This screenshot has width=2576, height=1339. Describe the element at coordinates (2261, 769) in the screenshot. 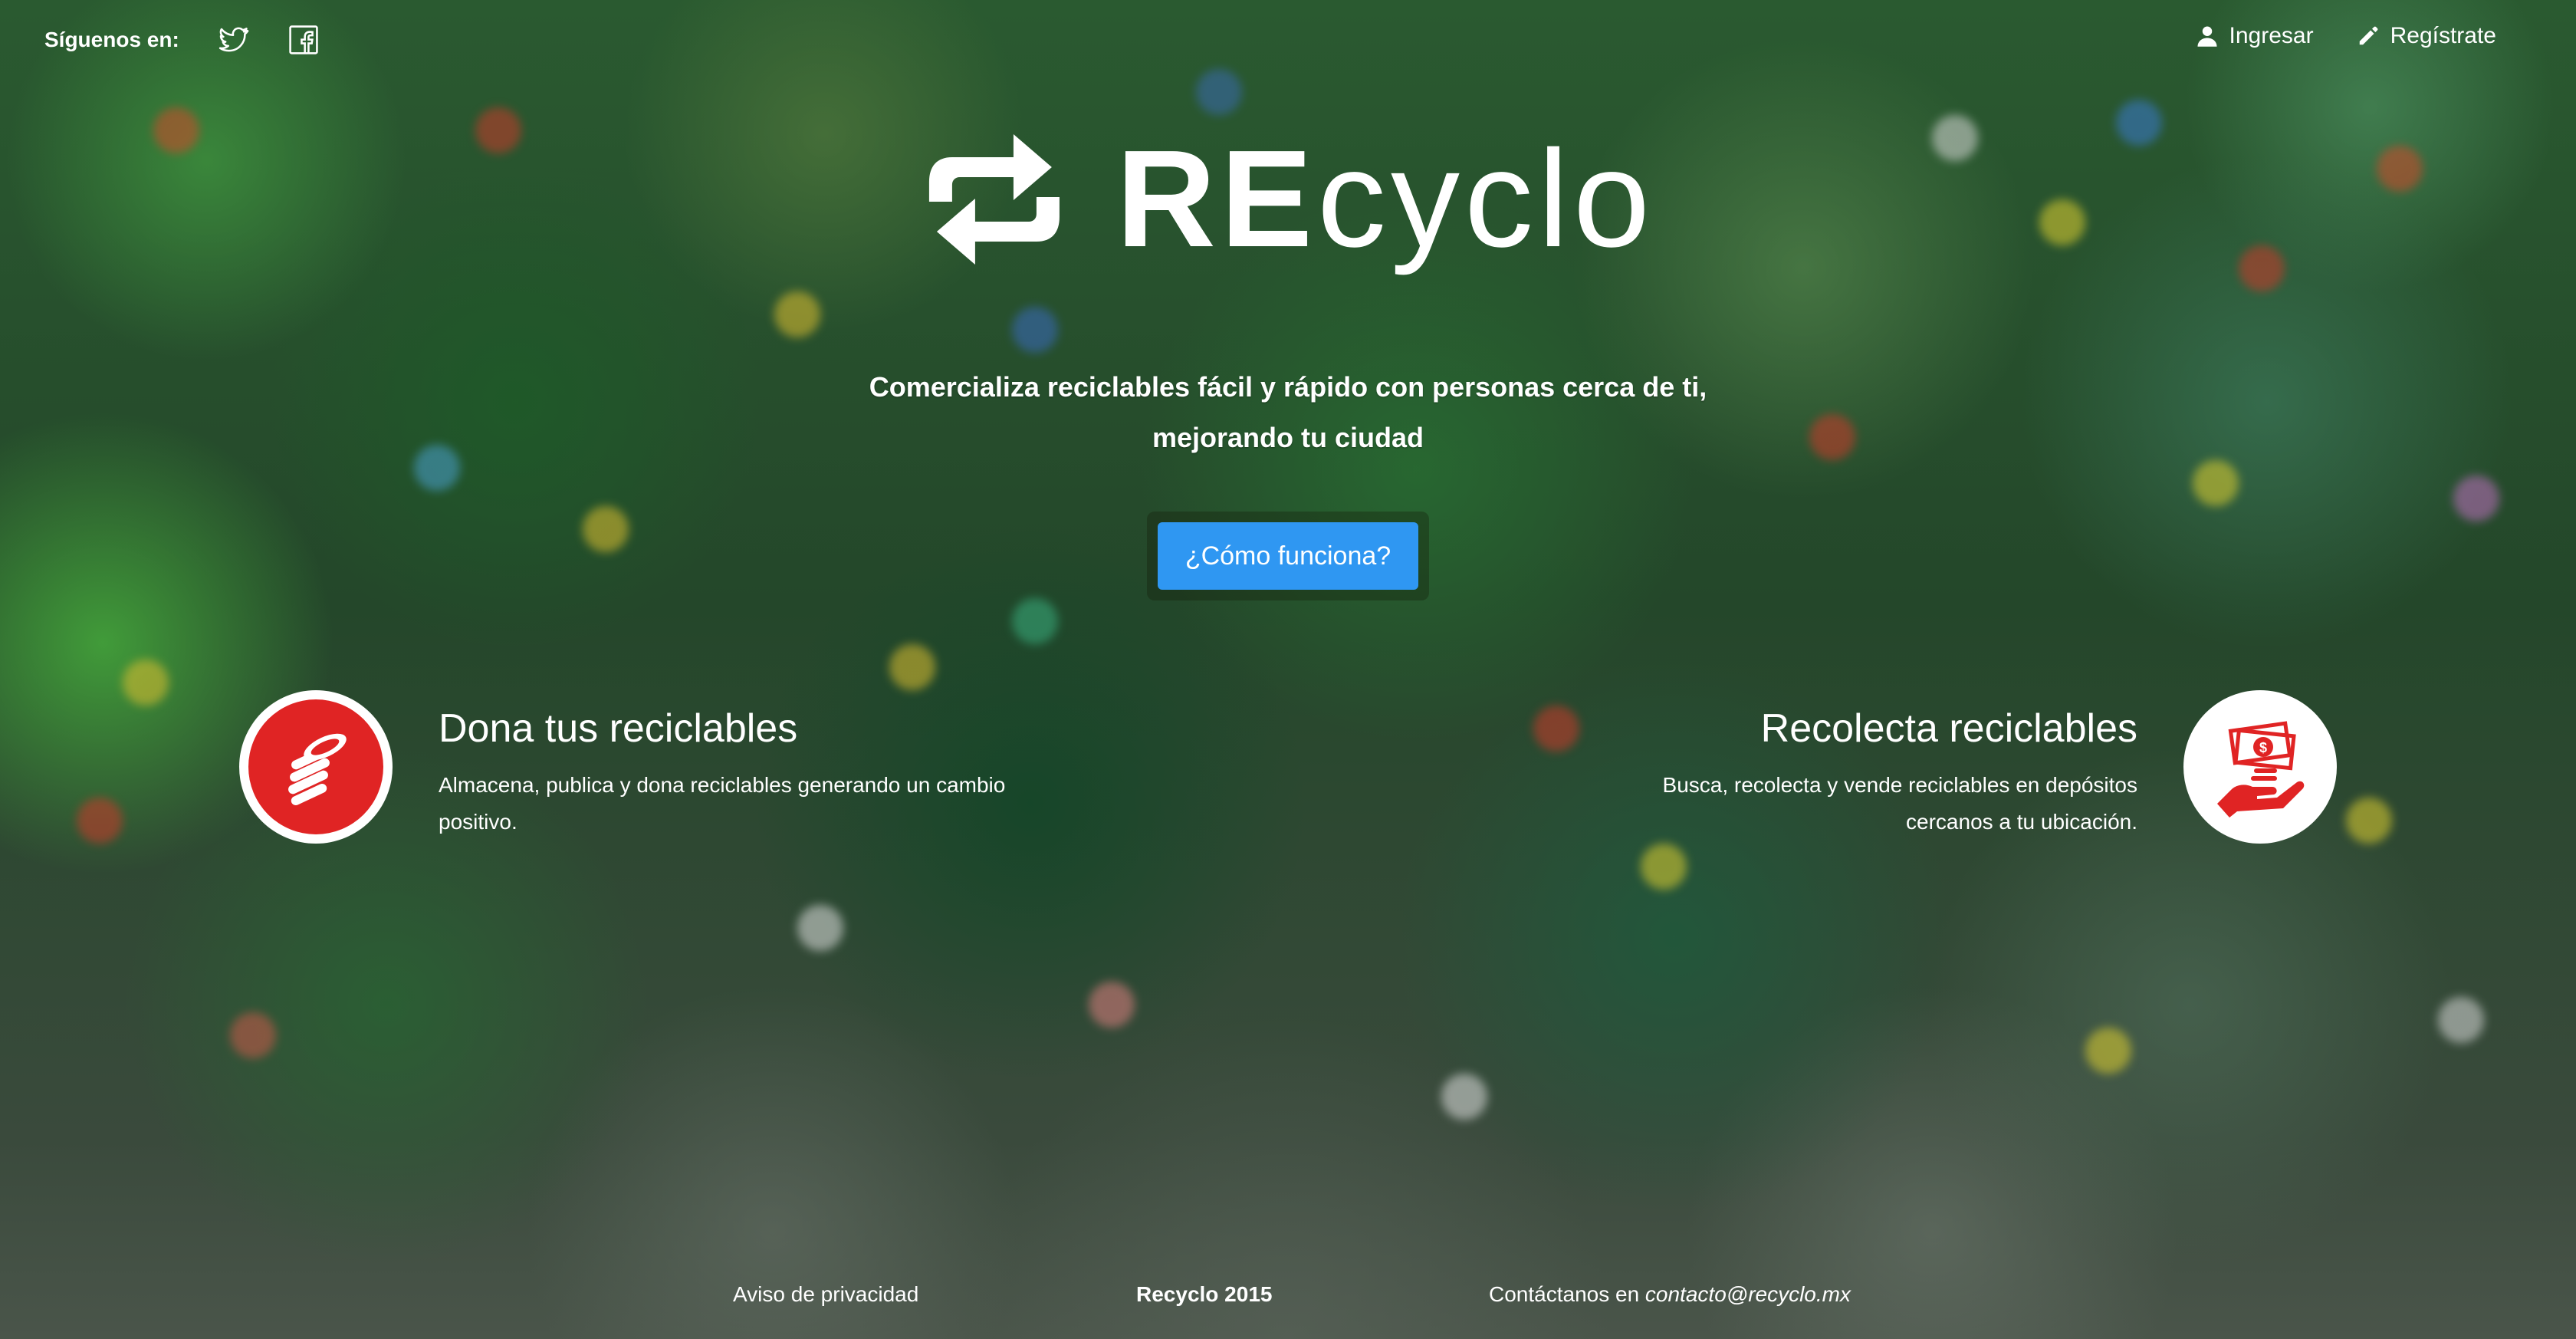

I see `money-hand-icon: $` at that location.